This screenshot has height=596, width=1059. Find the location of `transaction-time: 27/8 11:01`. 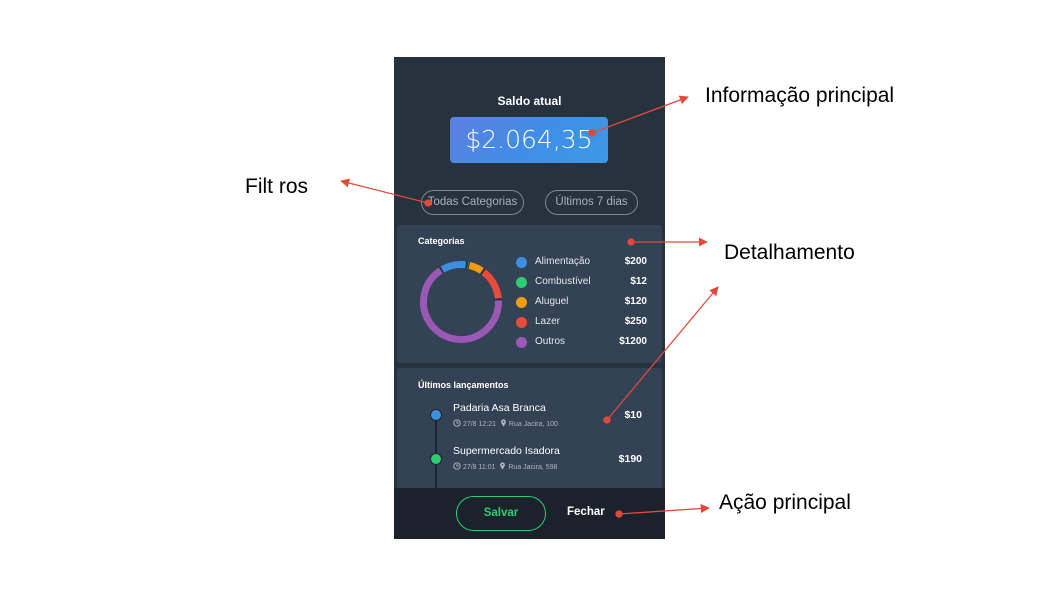

transaction-time: 27/8 11:01 is located at coordinates (479, 467).